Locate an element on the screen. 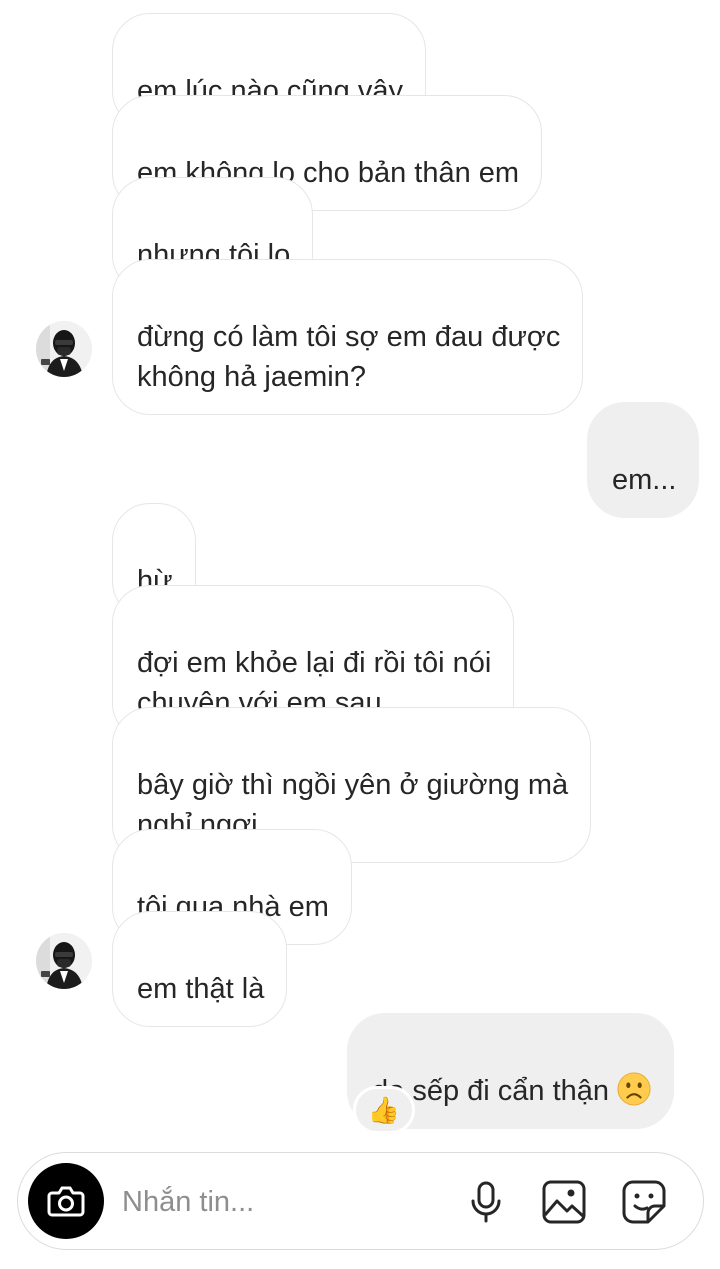 The image size is (720, 1269). microphone-icon is located at coordinates (486, 1202).